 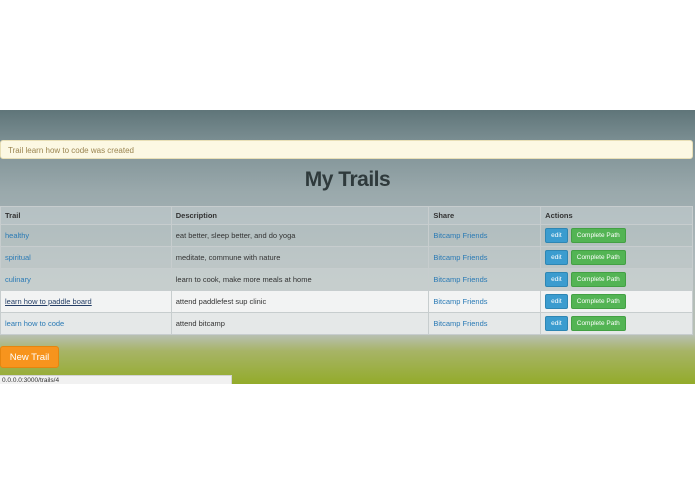 I want to click on trail-link: learn how to paddle board, so click(x=48, y=301).